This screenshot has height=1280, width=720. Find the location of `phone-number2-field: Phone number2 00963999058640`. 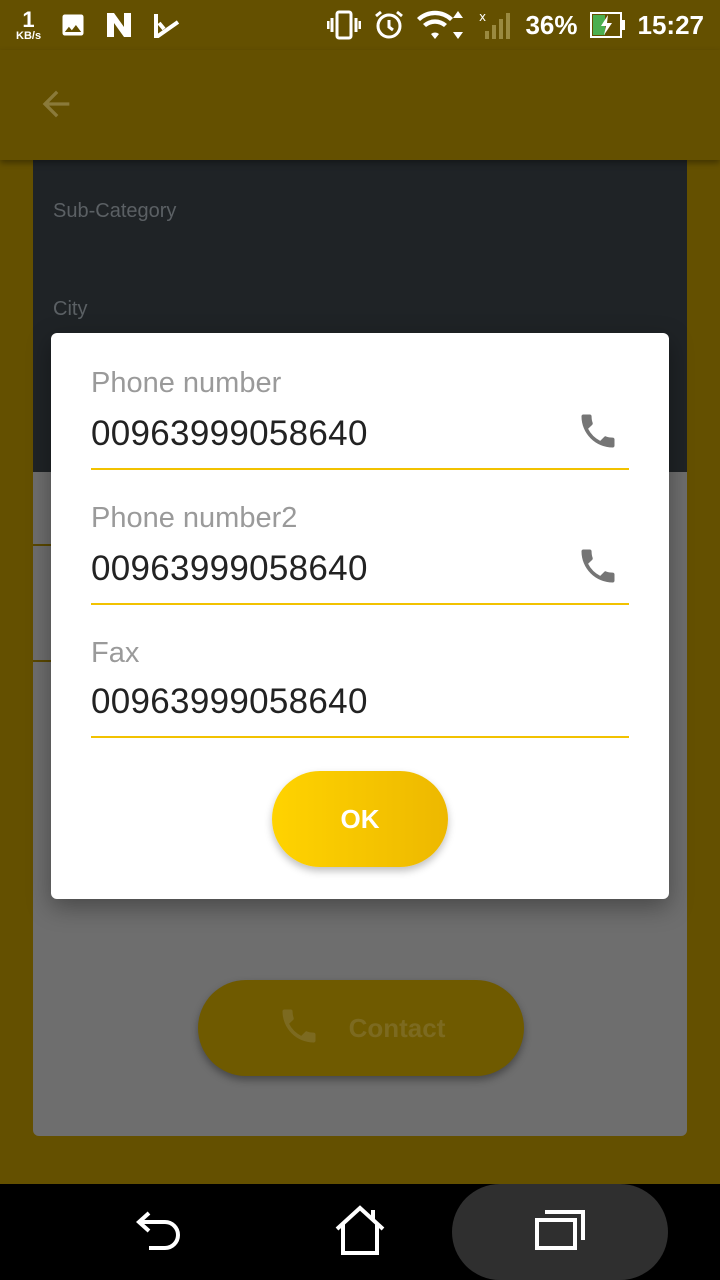

phone-number2-field: Phone number2 00963999058640 is located at coordinates (360, 553).